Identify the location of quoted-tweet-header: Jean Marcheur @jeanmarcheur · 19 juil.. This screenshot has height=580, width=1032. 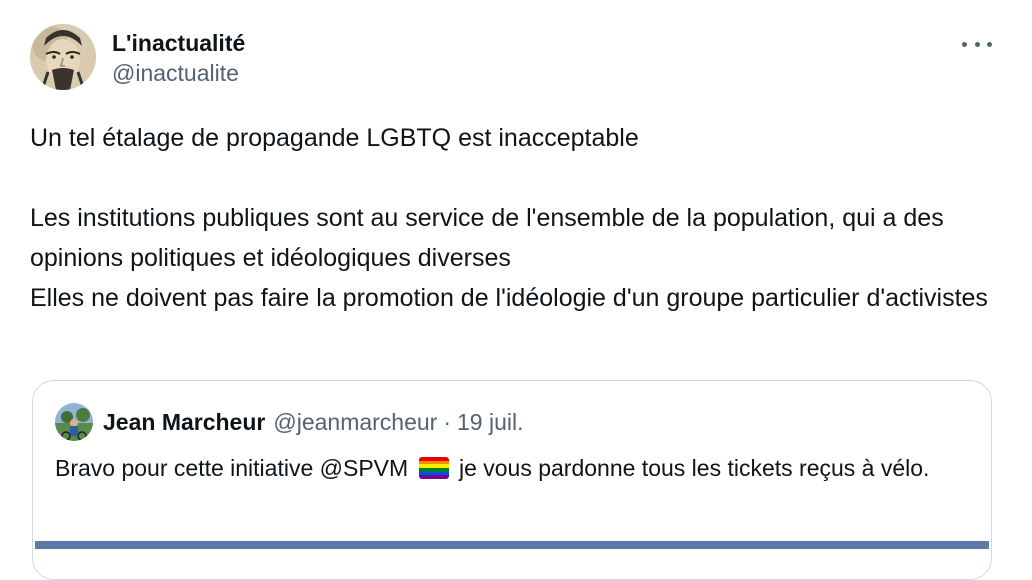
(512, 422).